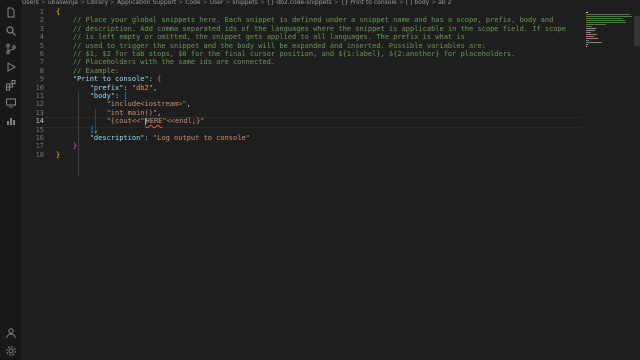  What do you see at coordinates (217, 3) in the screenshot?
I see `breadcrumb-item: User` at bounding box center [217, 3].